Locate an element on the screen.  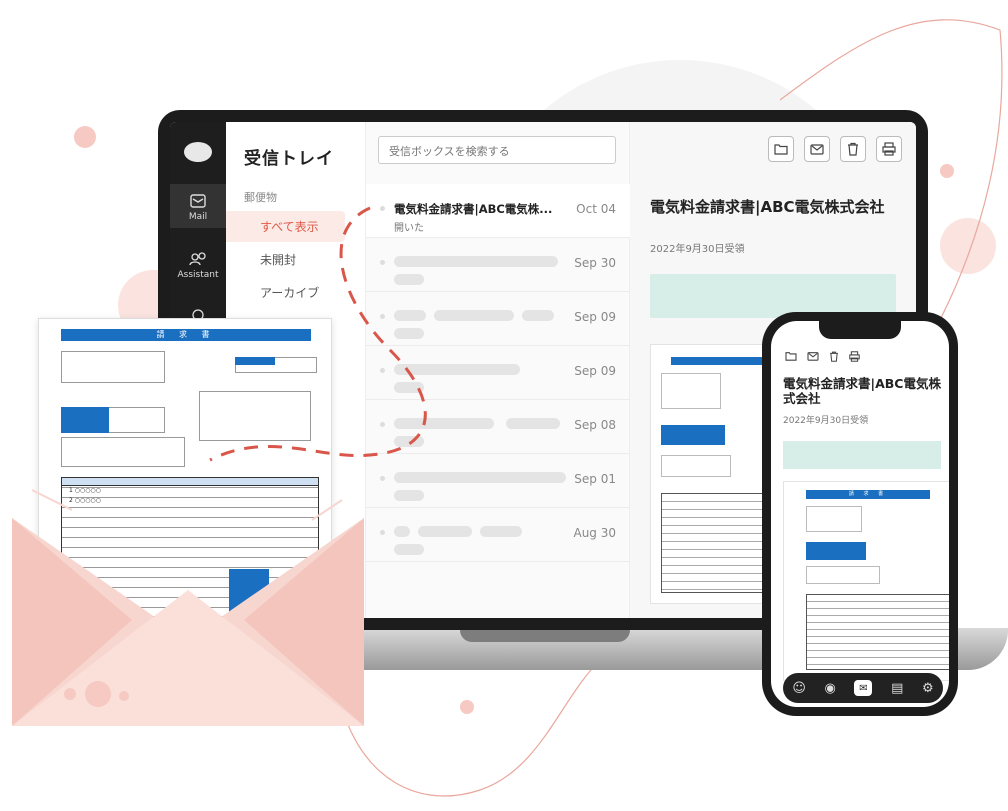
phone-doc-address-box is located at coordinates (834, 519).